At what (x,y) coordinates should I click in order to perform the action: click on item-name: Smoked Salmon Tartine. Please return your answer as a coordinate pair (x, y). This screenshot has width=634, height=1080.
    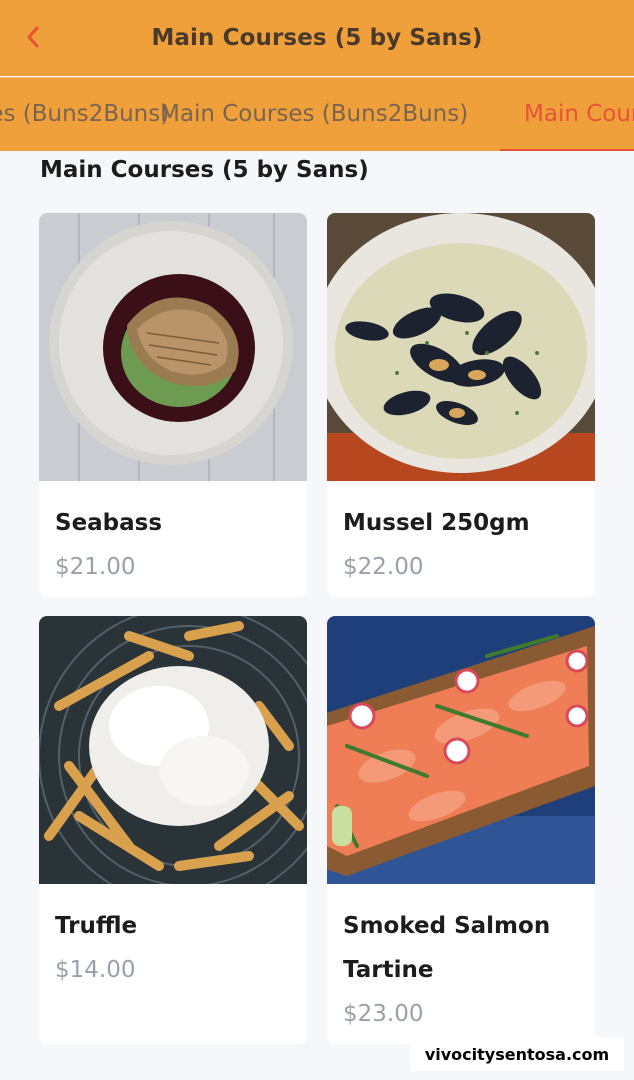
    Looking at the image, I should click on (447, 948).